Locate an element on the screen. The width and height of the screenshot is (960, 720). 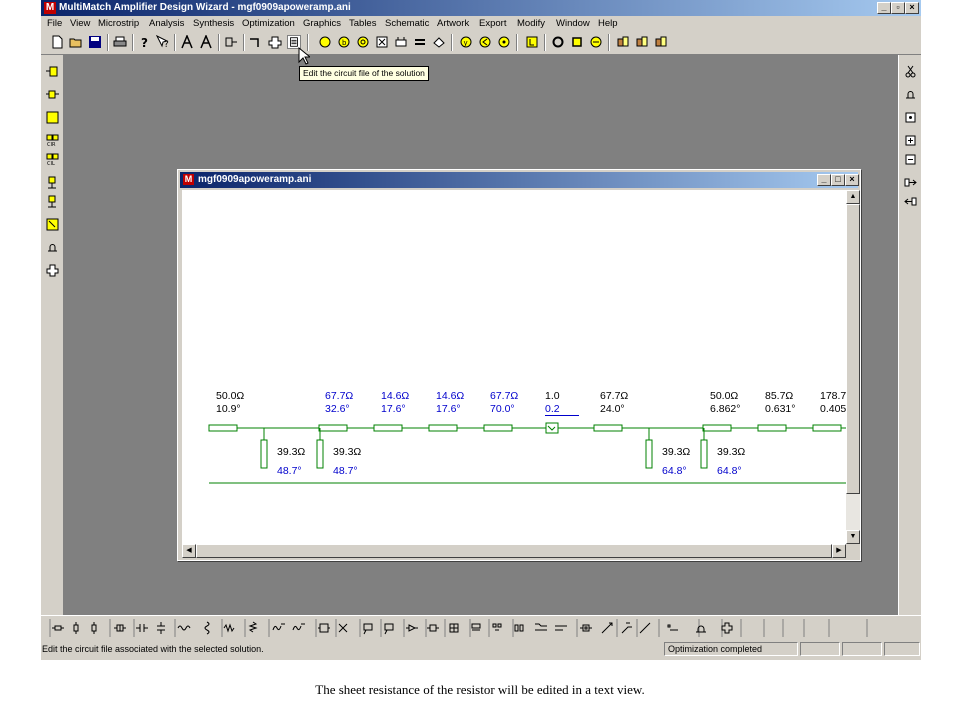
scissors-icon is located at coordinates (910, 71).